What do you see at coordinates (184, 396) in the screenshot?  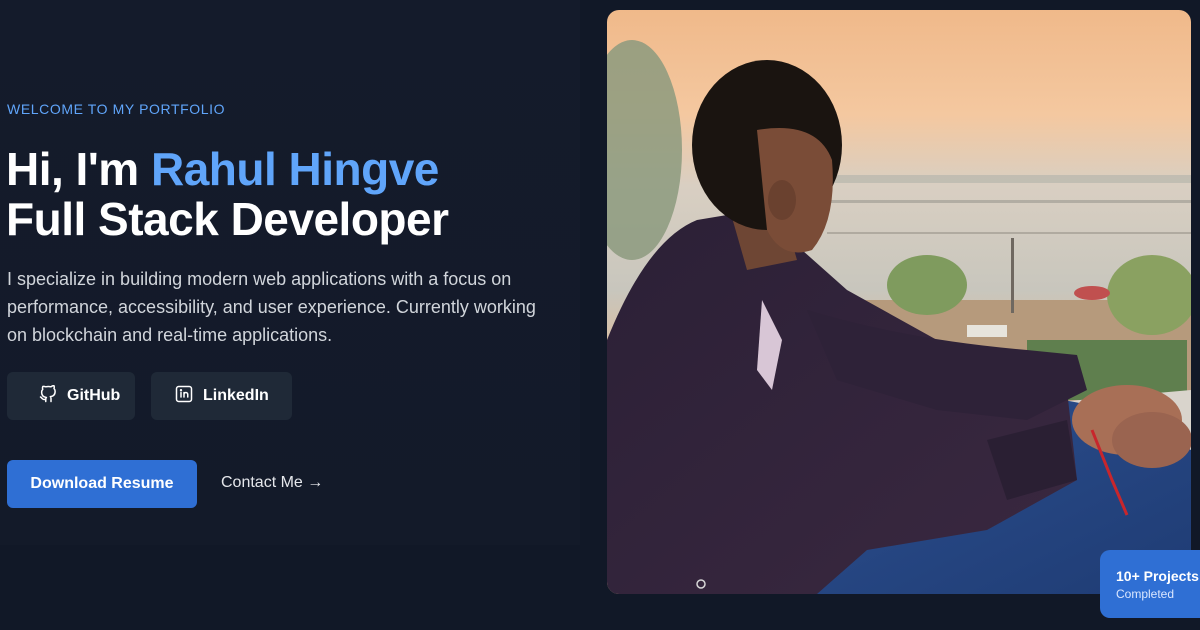 I see `linkedin-icon` at bounding box center [184, 396].